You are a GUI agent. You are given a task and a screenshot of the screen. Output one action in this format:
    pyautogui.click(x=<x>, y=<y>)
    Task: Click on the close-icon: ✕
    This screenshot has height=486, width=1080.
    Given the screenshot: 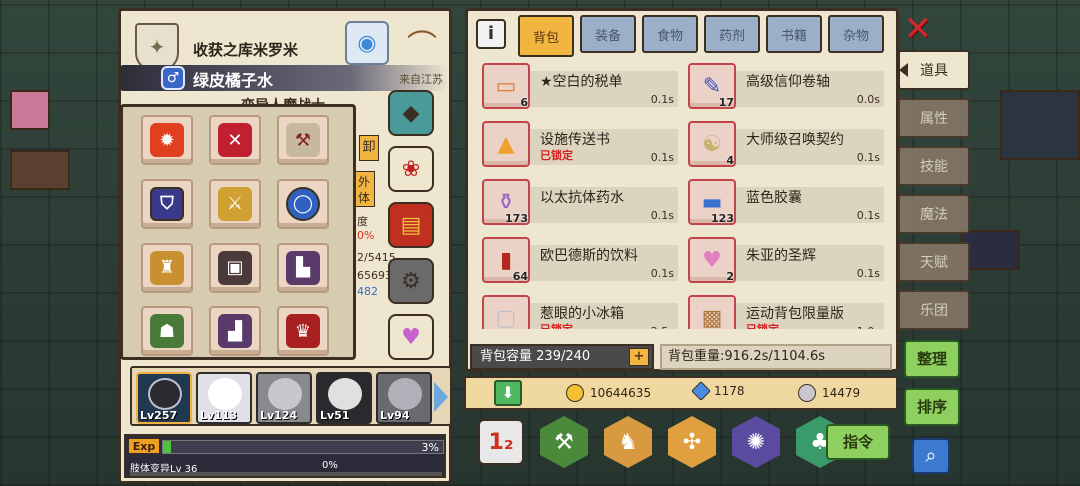 What is the action you would take?
    pyautogui.click(x=918, y=29)
    